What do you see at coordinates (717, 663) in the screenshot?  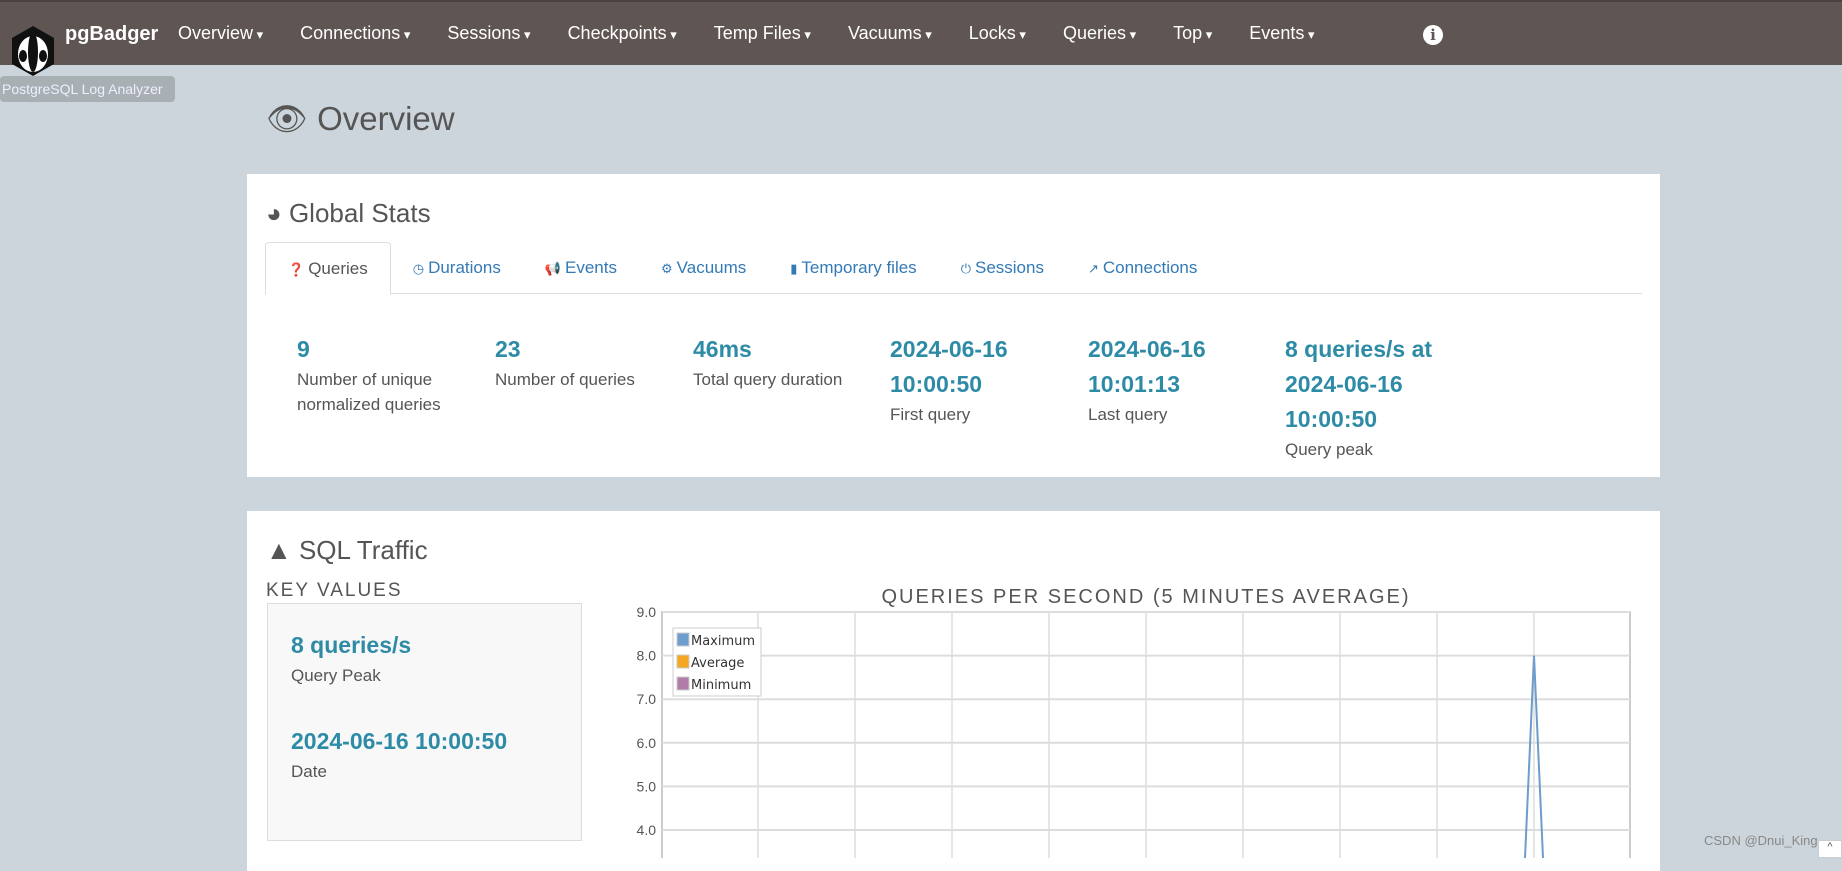 I see `legend-label-average: Average` at bounding box center [717, 663].